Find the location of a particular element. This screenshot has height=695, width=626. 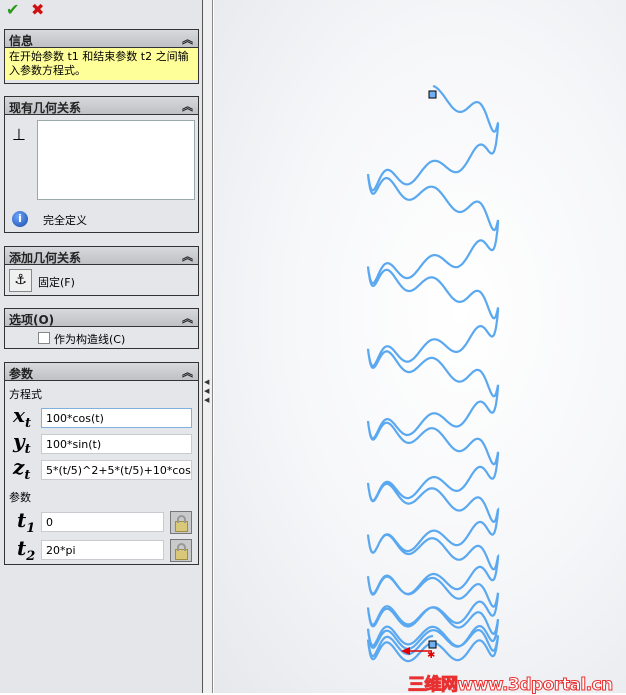

x-label: xt is located at coordinates (22, 417).